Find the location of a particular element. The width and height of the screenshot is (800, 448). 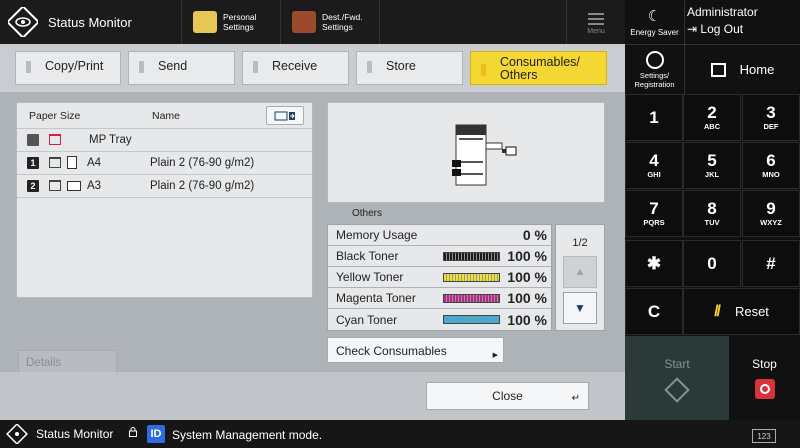

paper-name-header: Name is located at coordinates (166, 115).